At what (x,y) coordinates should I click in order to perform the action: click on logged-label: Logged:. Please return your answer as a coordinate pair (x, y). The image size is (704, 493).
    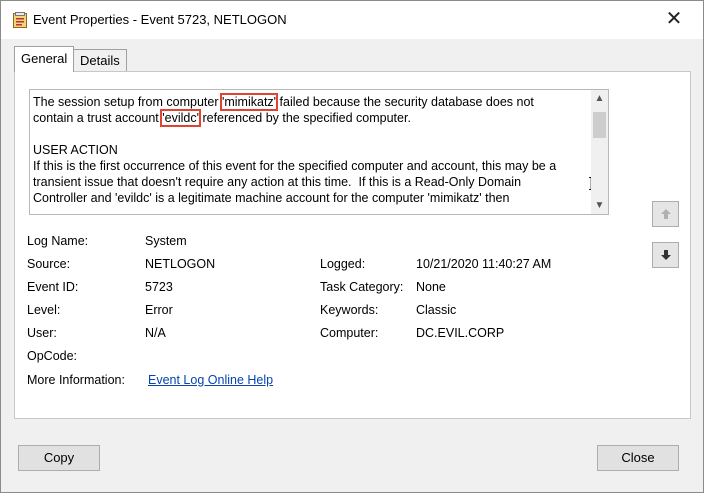
    Looking at the image, I should click on (343, 264).